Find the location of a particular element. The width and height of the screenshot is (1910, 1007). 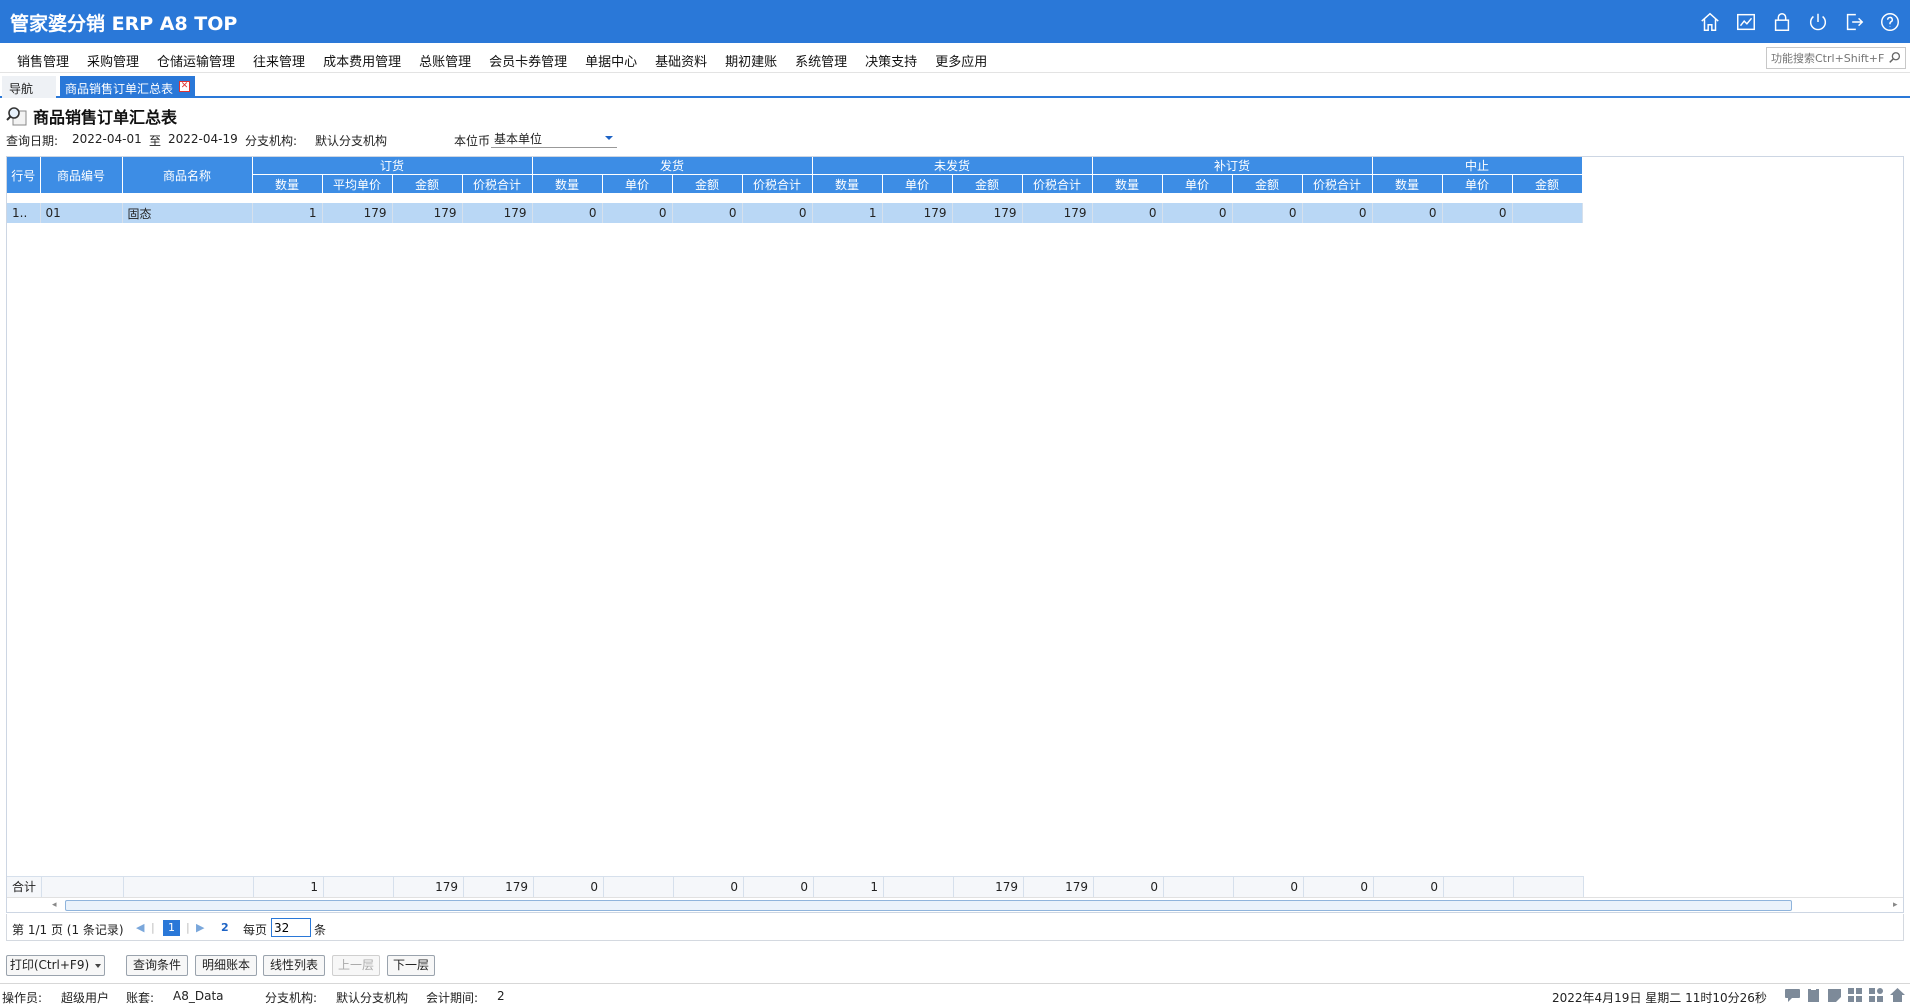

column-group-header: 中止 is located at coordinates (1477, 166).